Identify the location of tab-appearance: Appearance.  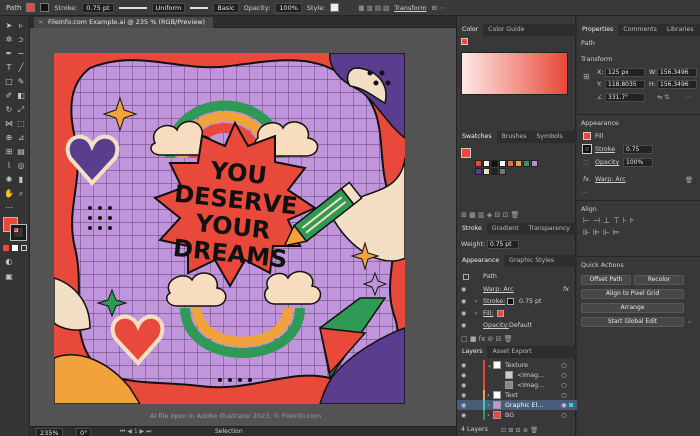
(481, 261).